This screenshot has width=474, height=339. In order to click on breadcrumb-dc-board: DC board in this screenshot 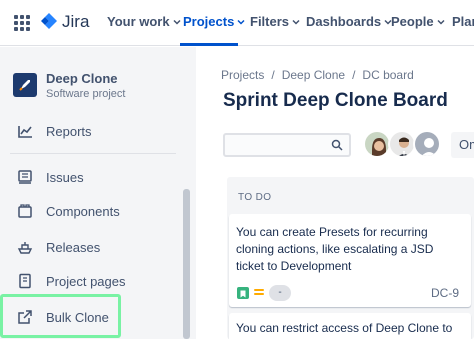, I will do `click(387, 75)`.